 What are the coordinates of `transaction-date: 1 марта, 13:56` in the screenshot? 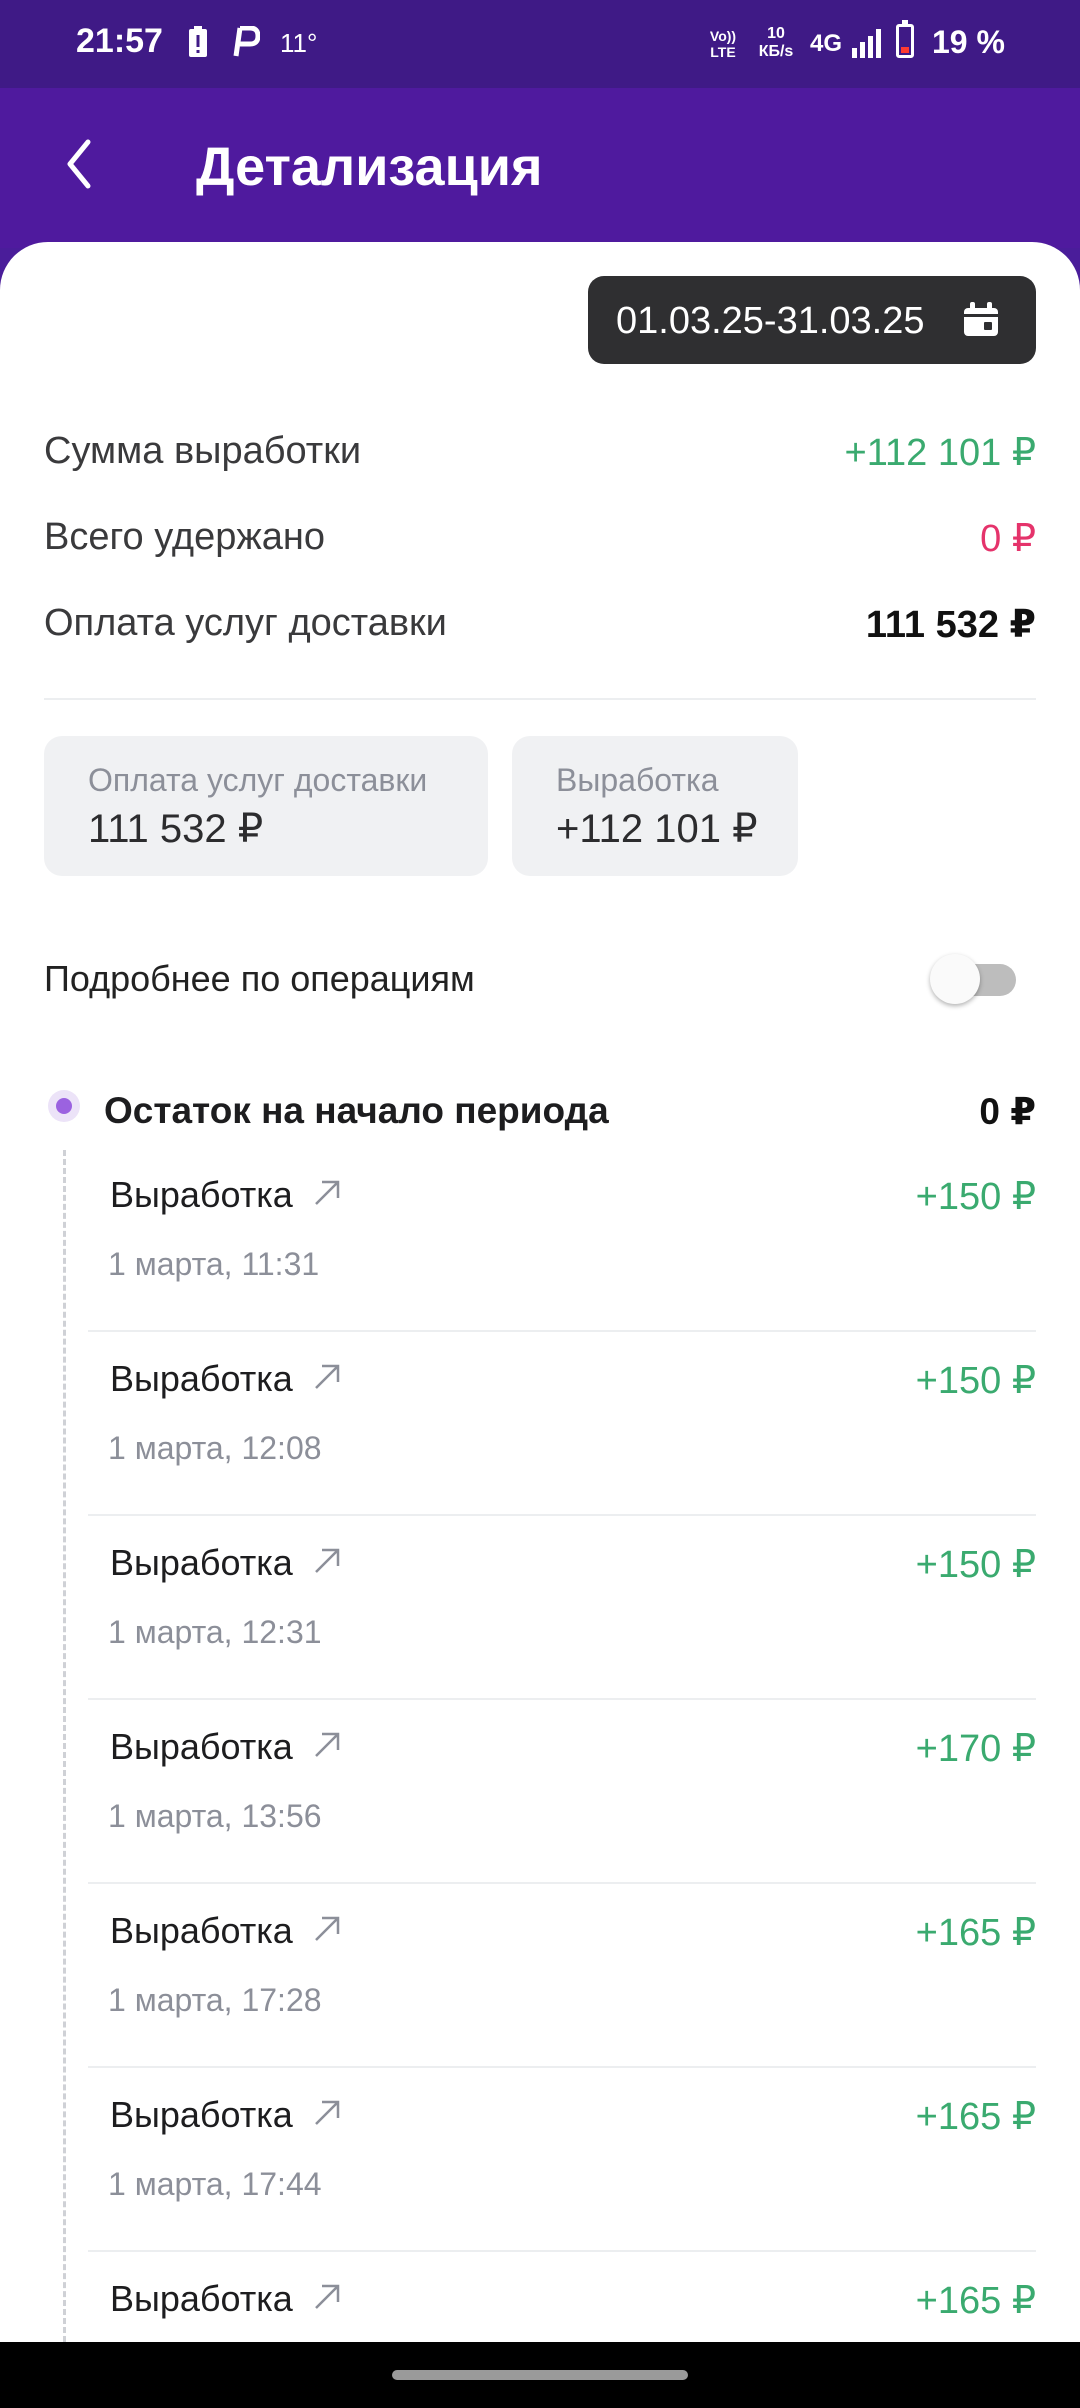 It's located at (215, 1816).